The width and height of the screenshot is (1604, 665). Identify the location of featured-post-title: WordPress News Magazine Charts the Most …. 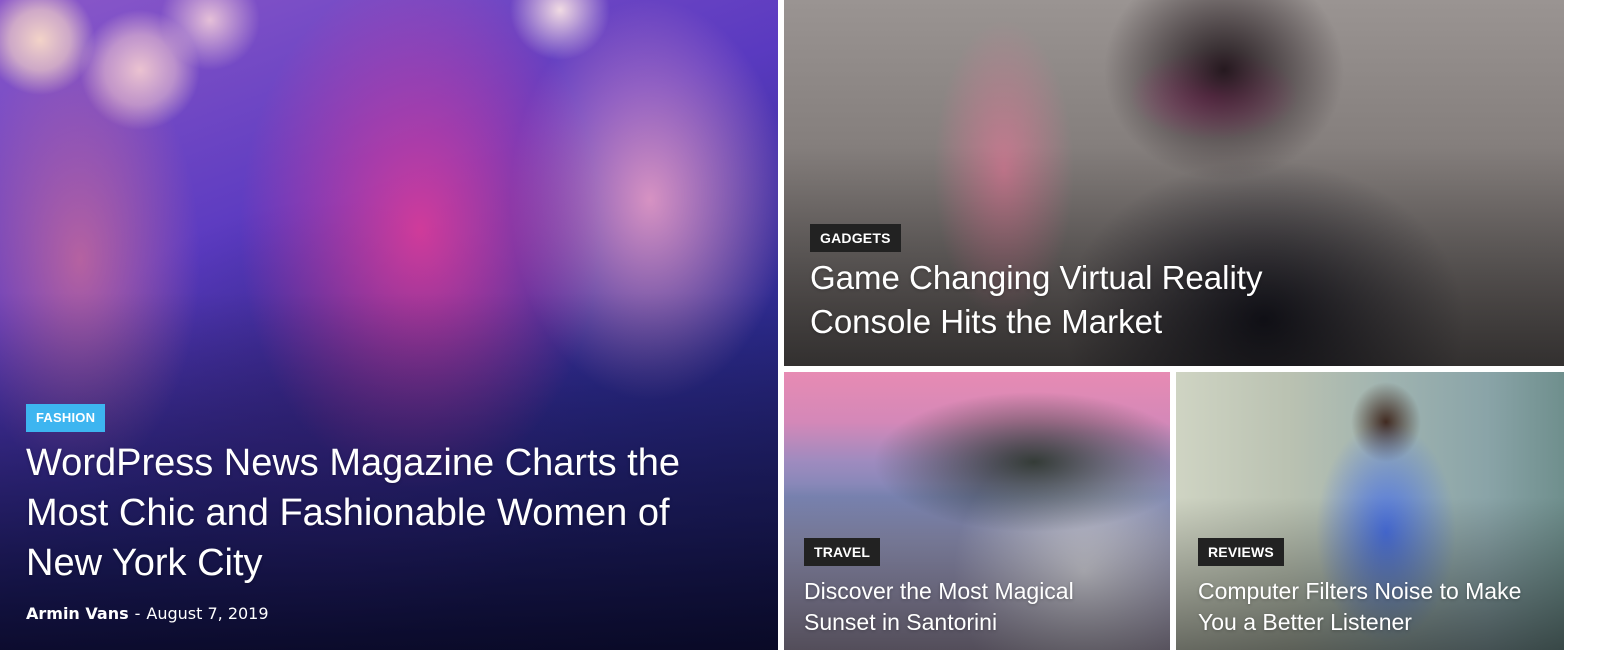
(371, 513).